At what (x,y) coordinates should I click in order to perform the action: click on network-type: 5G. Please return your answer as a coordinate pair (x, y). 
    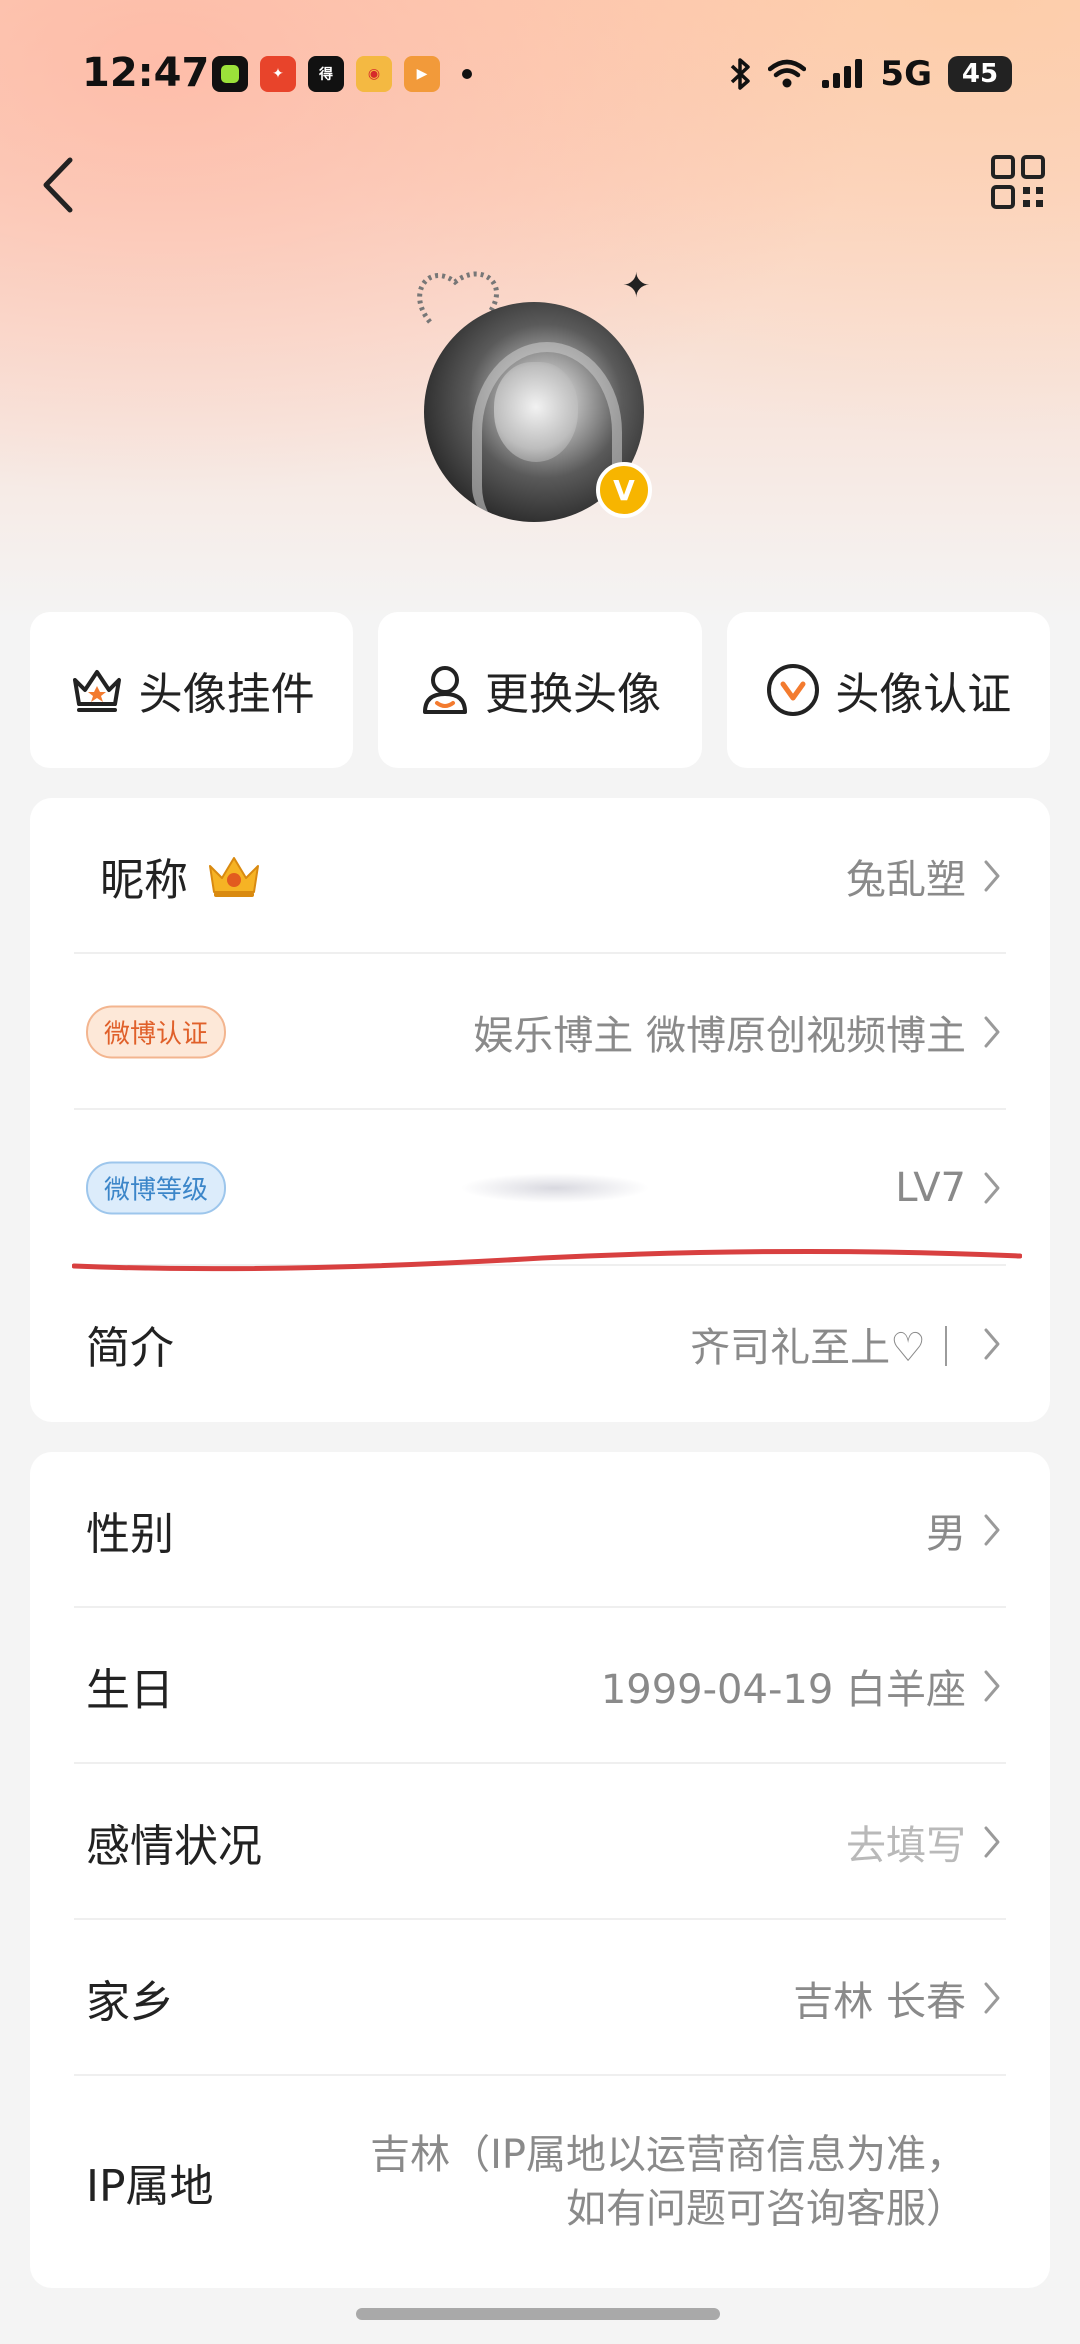
    Looking at the image, I should click on (906, 74).